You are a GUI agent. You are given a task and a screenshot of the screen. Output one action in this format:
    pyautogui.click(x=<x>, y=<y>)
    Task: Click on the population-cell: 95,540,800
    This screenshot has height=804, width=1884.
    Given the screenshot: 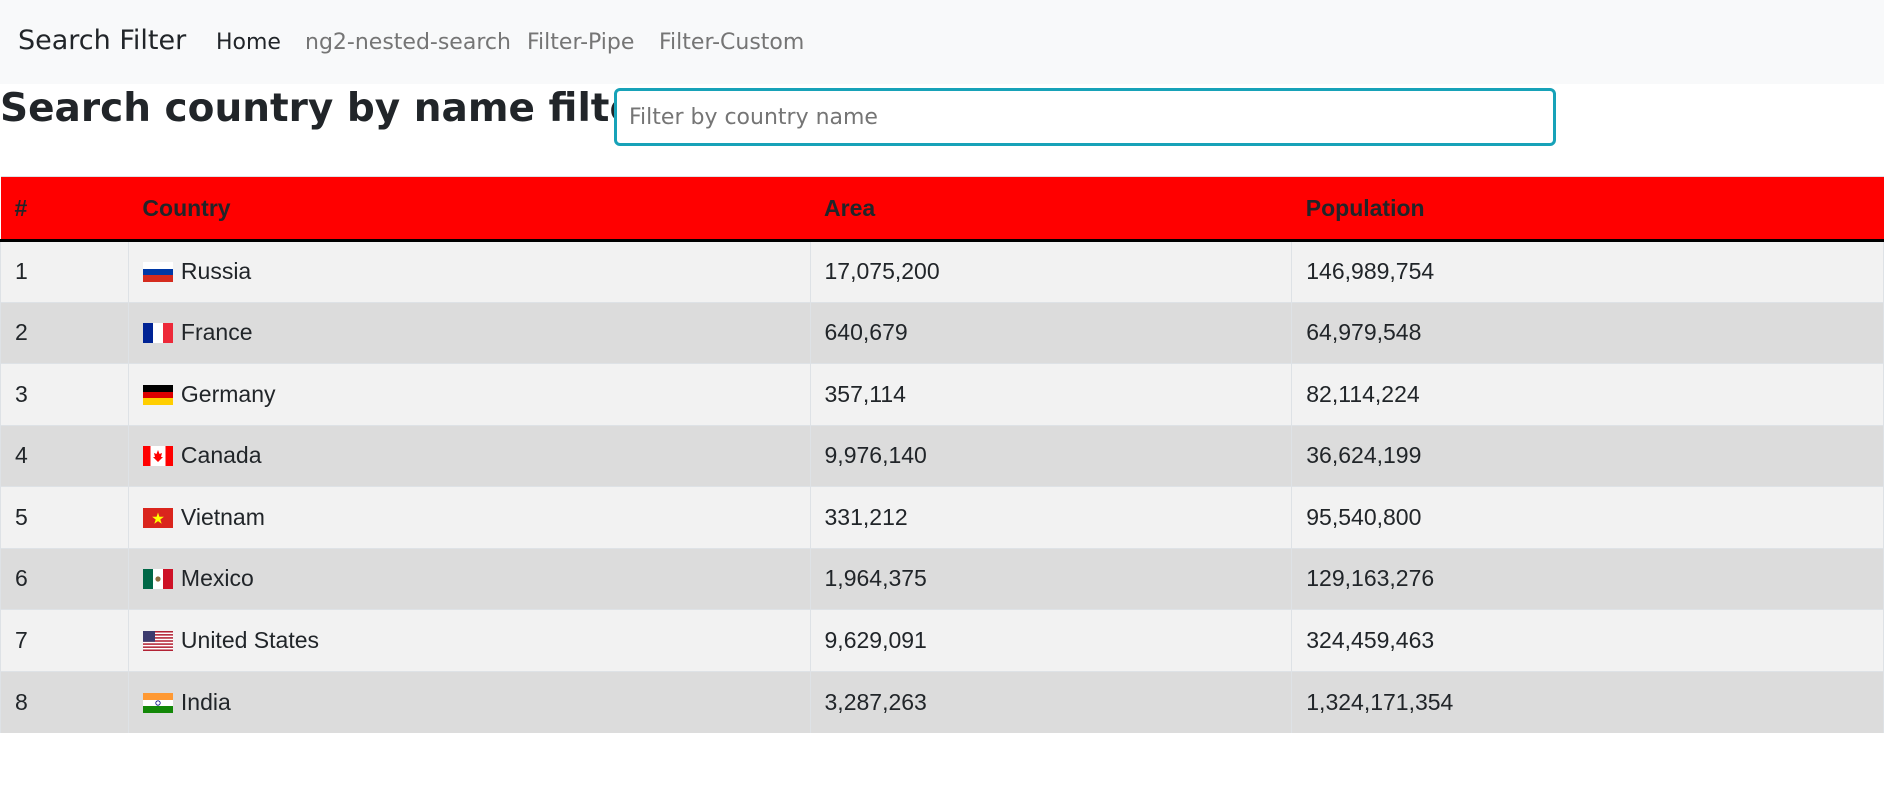 What is the action you would take?
    pyautogui.click(x=1587, y=517)
    